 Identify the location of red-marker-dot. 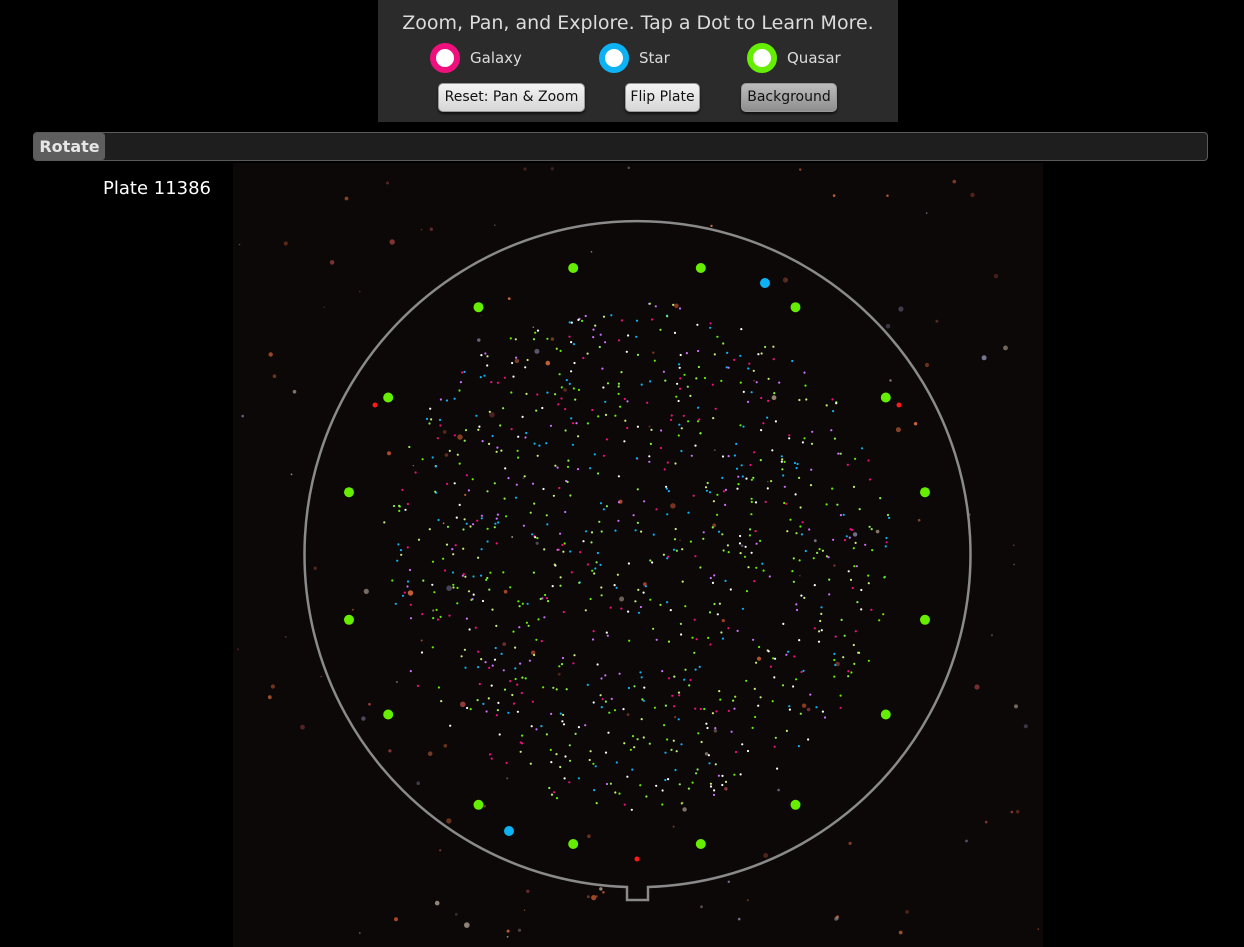
(899, 405).